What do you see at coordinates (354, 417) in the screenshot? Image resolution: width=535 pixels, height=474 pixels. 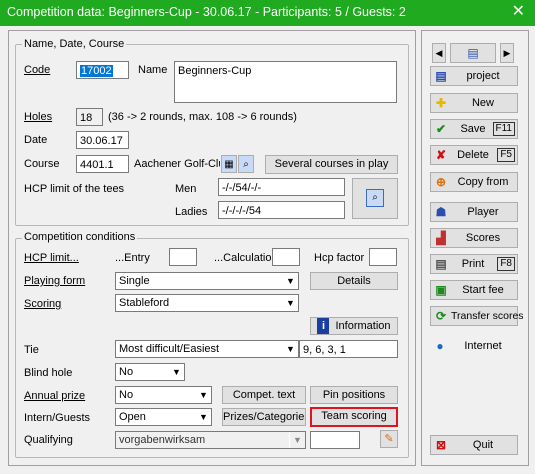 I see `team-scoring-button: Team scoring` at bounding box center [354, 417].